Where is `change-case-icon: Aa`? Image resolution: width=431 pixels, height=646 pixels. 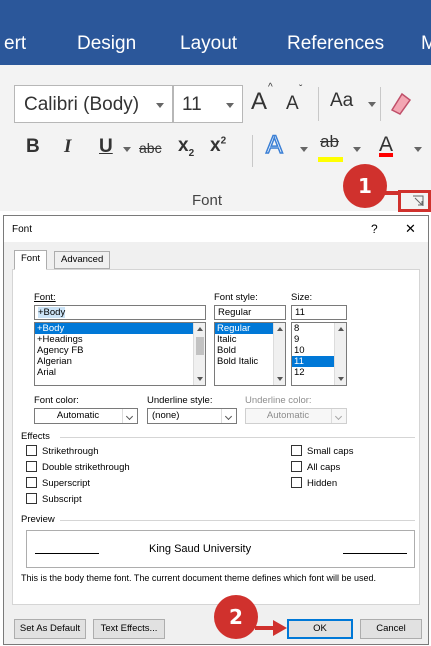
change-case-icon: Aa is located at coordinates (341, 101).